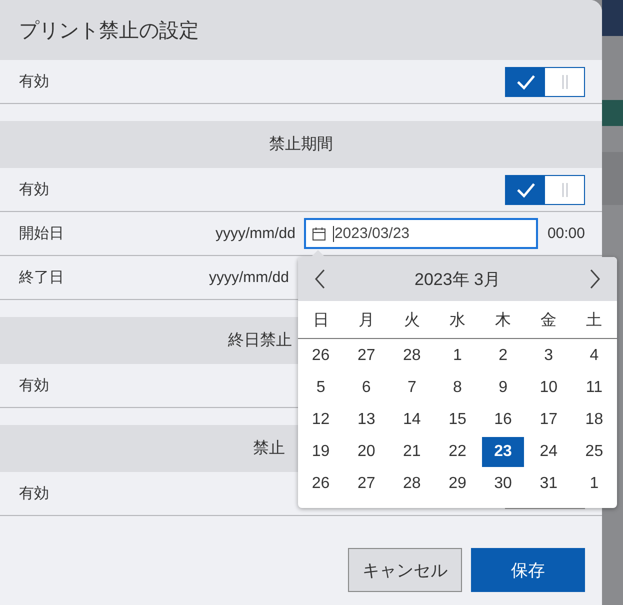  I want to click on month-title: 2023年 3月, so click(457, 279).